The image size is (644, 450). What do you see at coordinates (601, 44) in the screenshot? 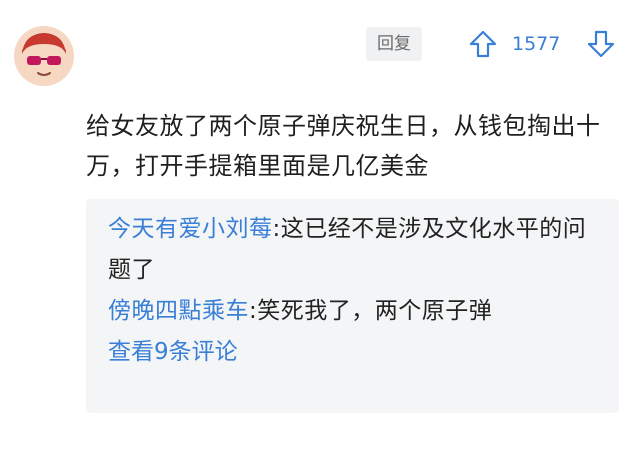
I see `arrow-down-icon` at bounding box center [601, 44].